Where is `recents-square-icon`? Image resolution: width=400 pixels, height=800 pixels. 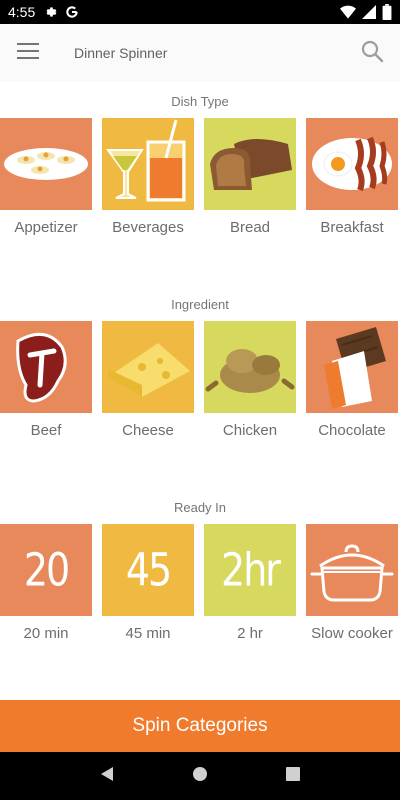 recents-square-icon is located at coordinates (293, 776).